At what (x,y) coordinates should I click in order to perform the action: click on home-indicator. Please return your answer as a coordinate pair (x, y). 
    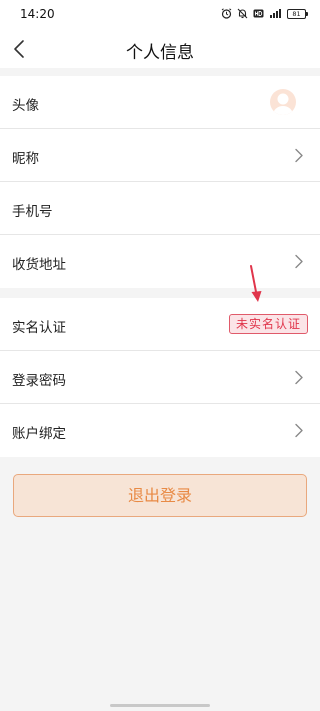
    Looking at the image, I should click on (160, 705).